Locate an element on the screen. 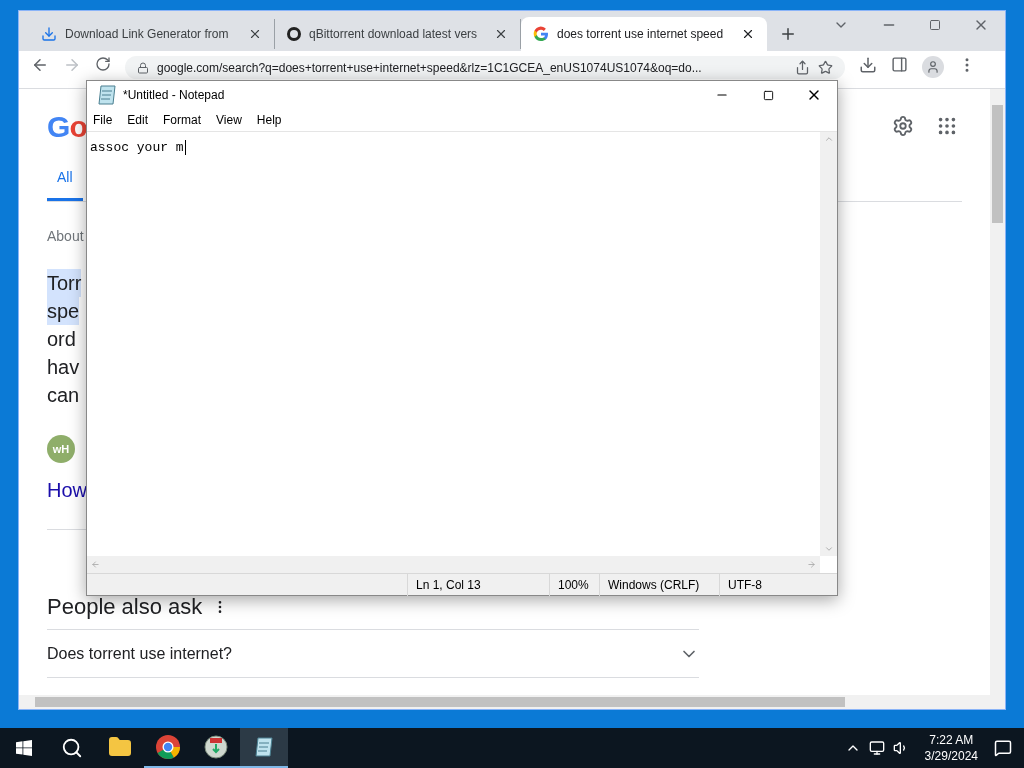 Image resolution: width=1024 pixels, height=768 pixels. status-field: Windows (CRLF) is located at coordinates (659, 584).